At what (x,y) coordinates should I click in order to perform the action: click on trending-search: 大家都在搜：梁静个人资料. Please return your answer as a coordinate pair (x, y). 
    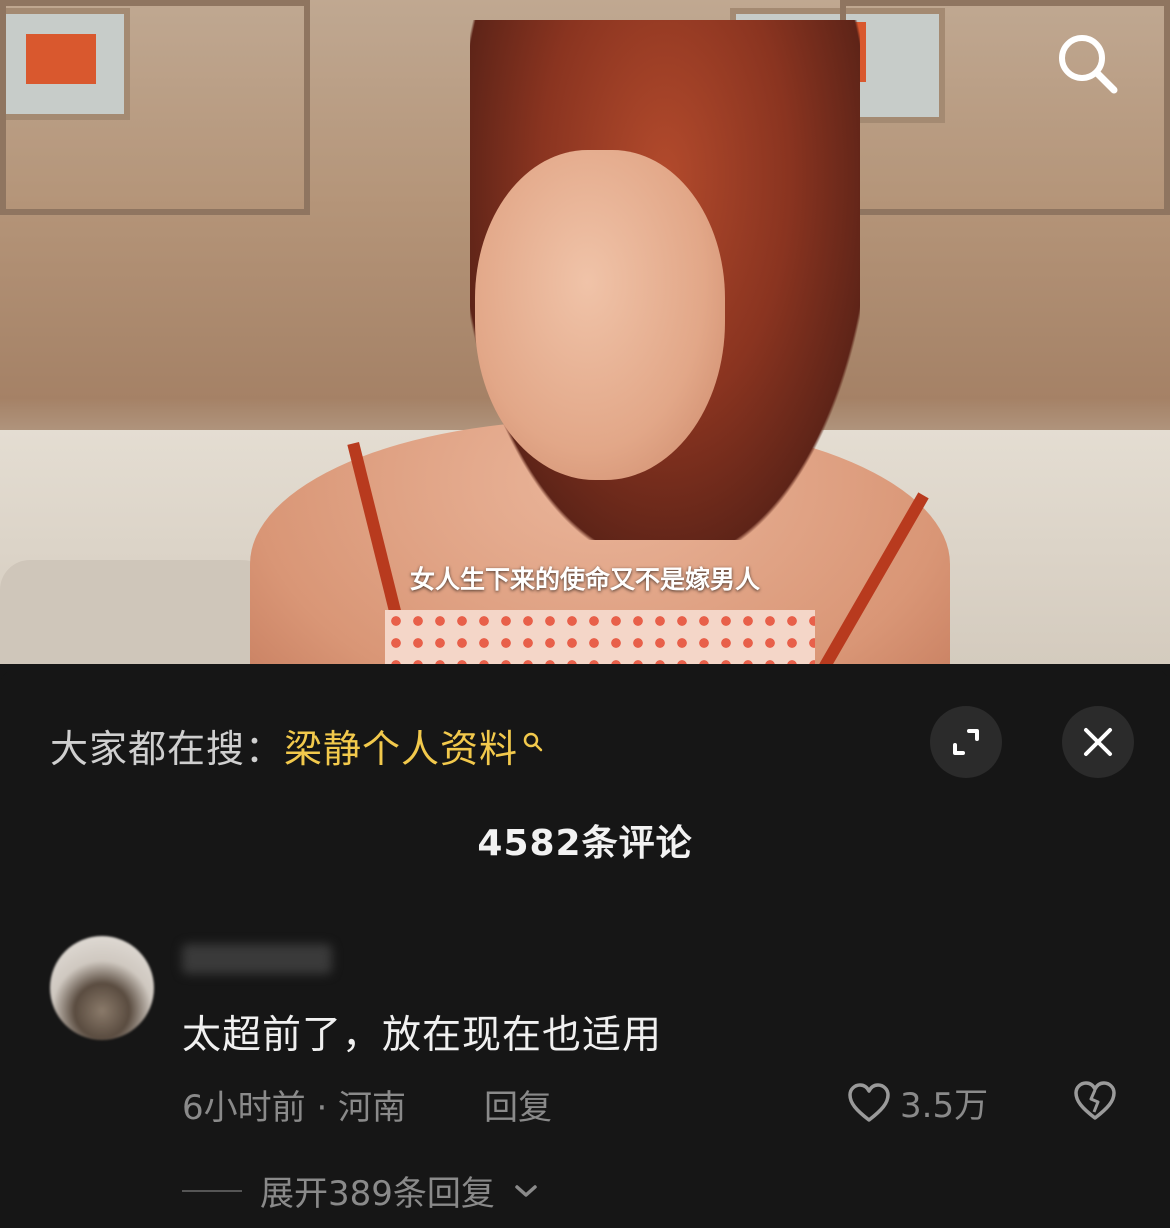
    Looking at the image, I should click on (297, 745).